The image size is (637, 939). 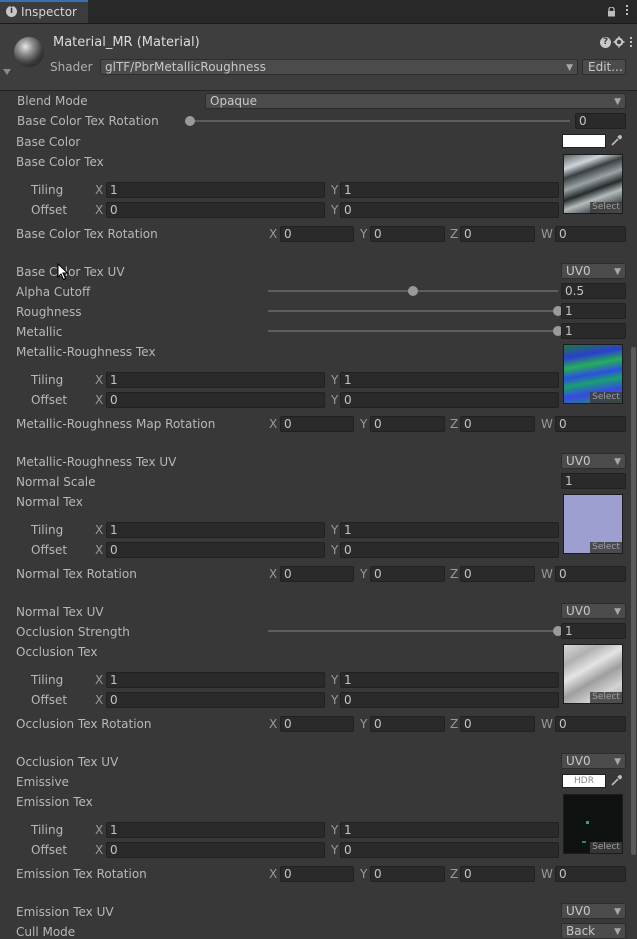 What do you see at coordinates (215, 550) in the screenshot?
I see `normal-offset-x-field: 0` at bounding box center [215, 550].